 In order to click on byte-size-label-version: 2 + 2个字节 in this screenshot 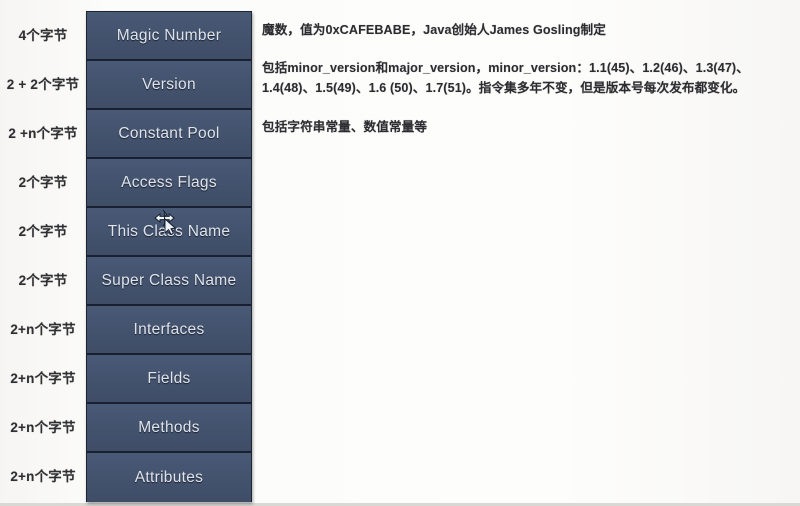, I will do `click(43, 84)`.